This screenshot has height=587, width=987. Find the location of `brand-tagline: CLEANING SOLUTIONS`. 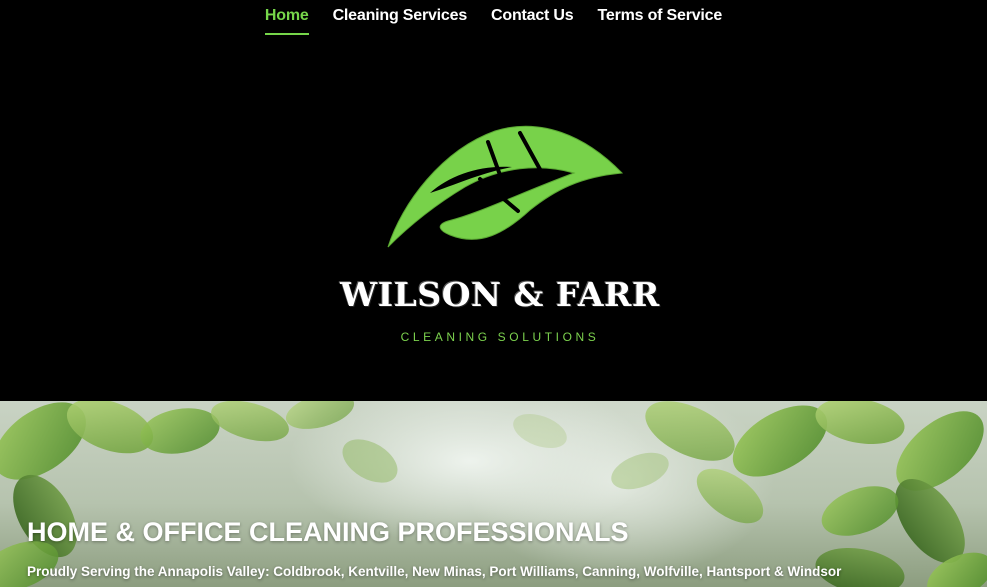

brand-tagline: CLEANING SOLUTIONS is located at coordinates (500, 337).